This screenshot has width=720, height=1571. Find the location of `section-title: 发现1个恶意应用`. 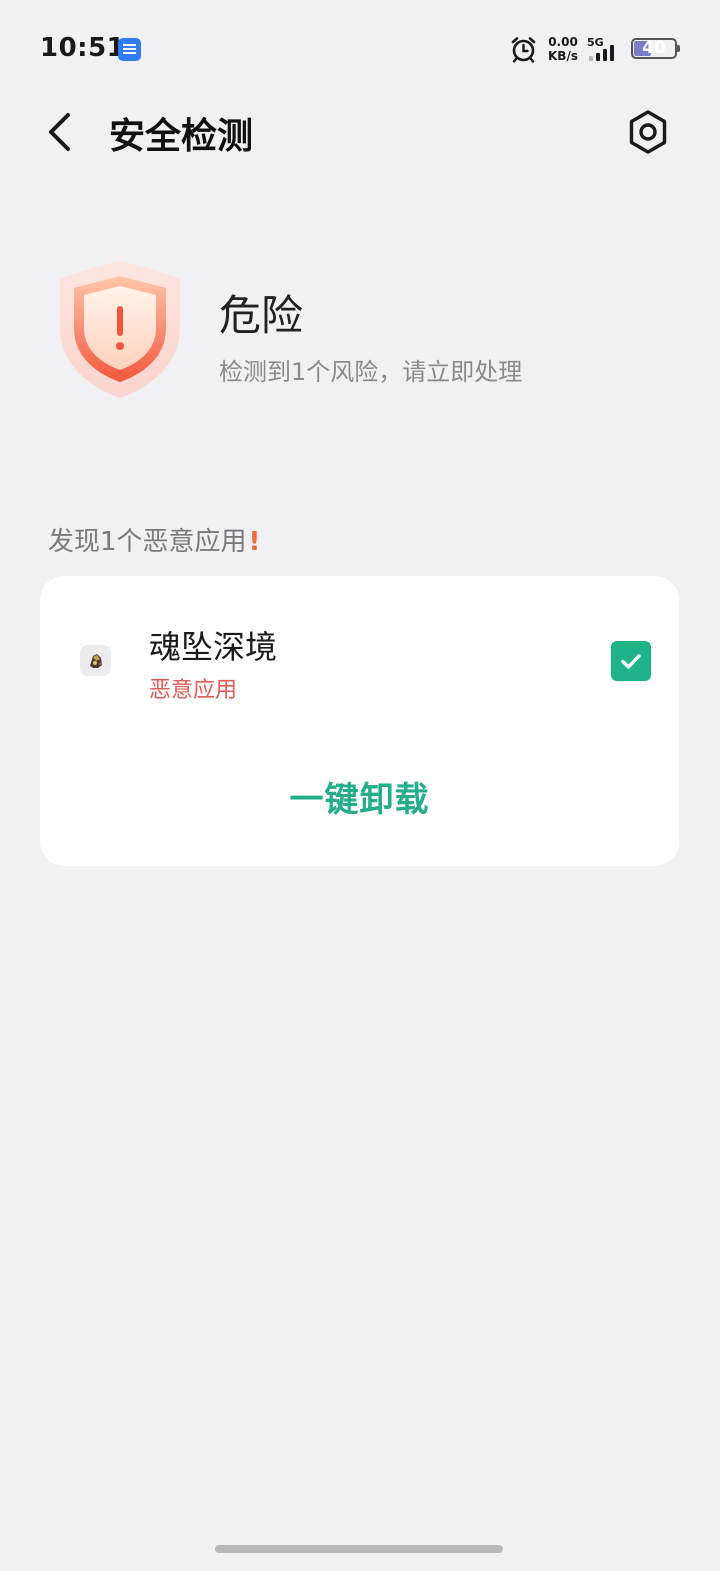

section-title: 发现1个恶意应用 is located at coordinates (147, 542).